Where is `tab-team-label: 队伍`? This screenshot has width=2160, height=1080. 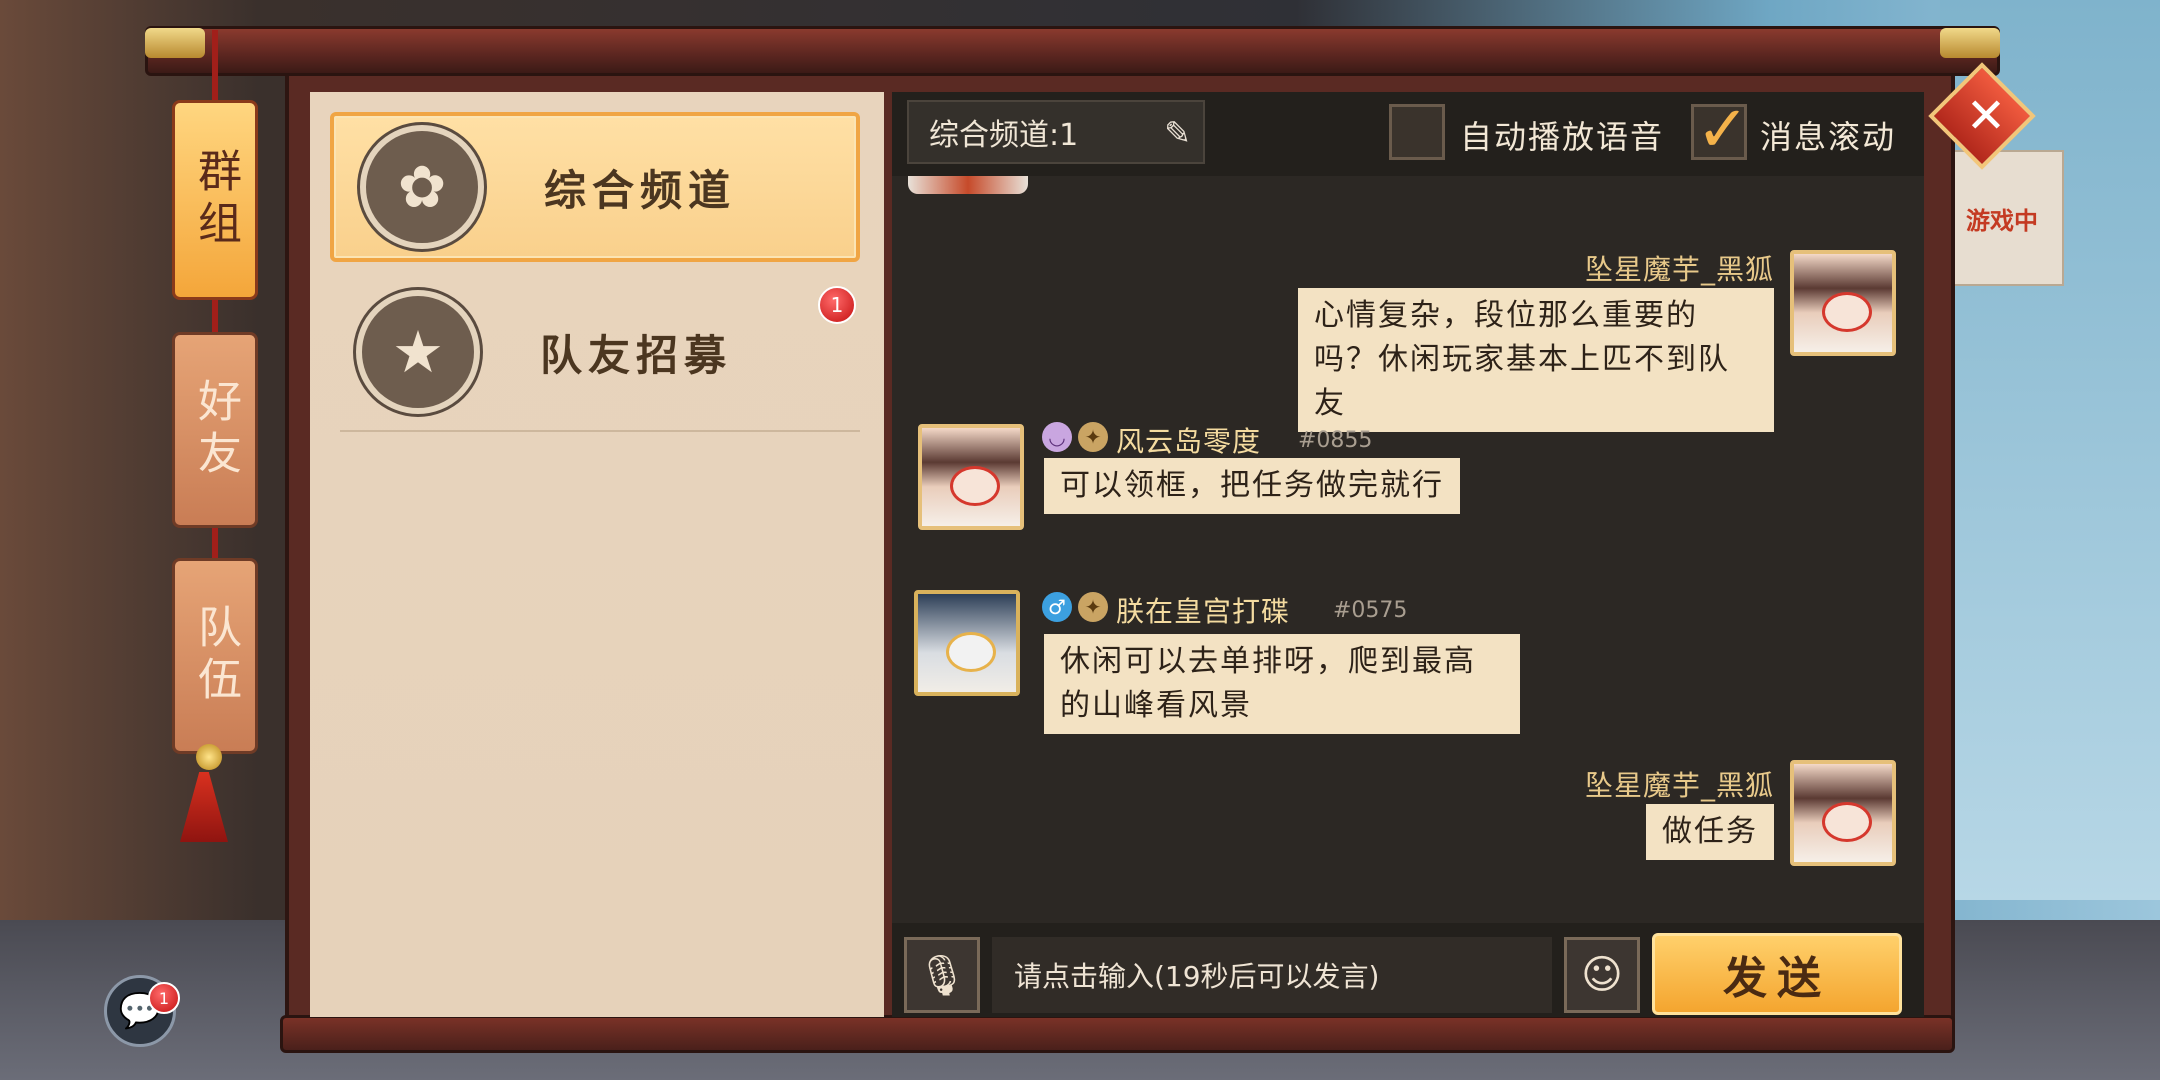
tab-team-label: 队伍 is located at coordinates (215, 656).